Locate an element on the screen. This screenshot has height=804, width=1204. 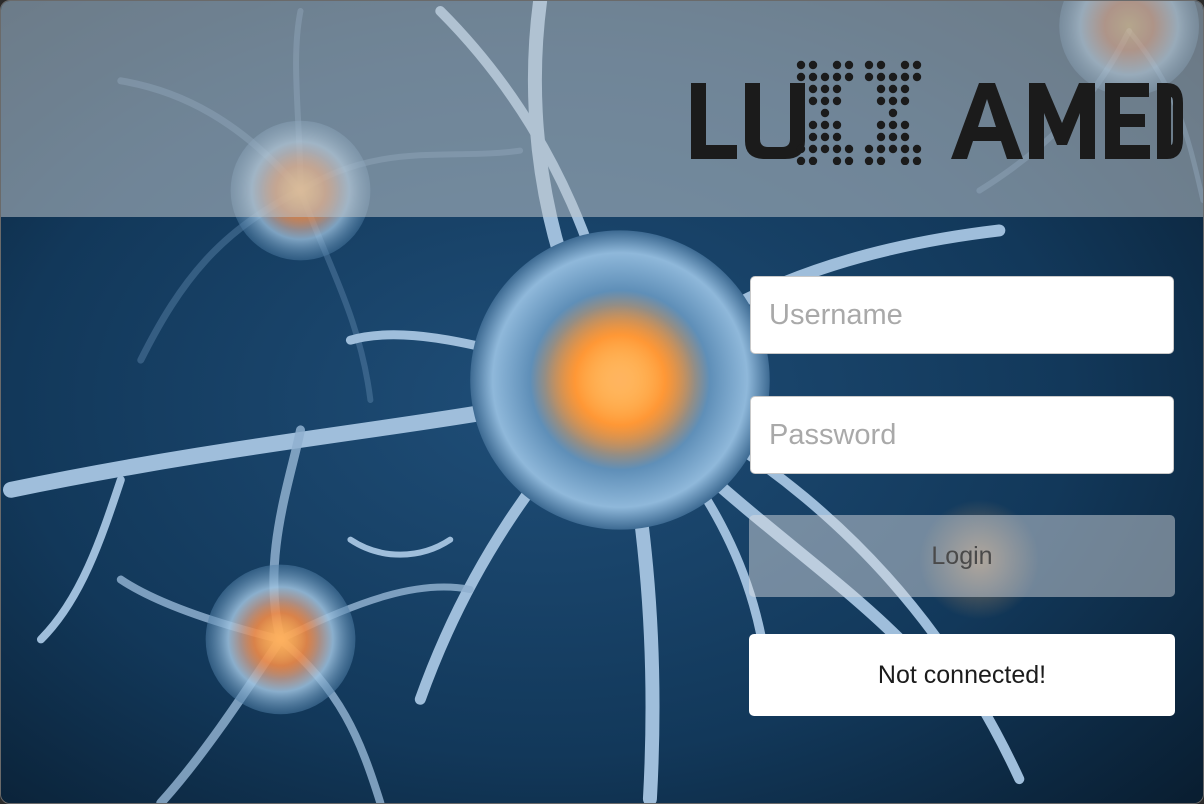
luxxamed-logo is located at coordinates (937, 112).